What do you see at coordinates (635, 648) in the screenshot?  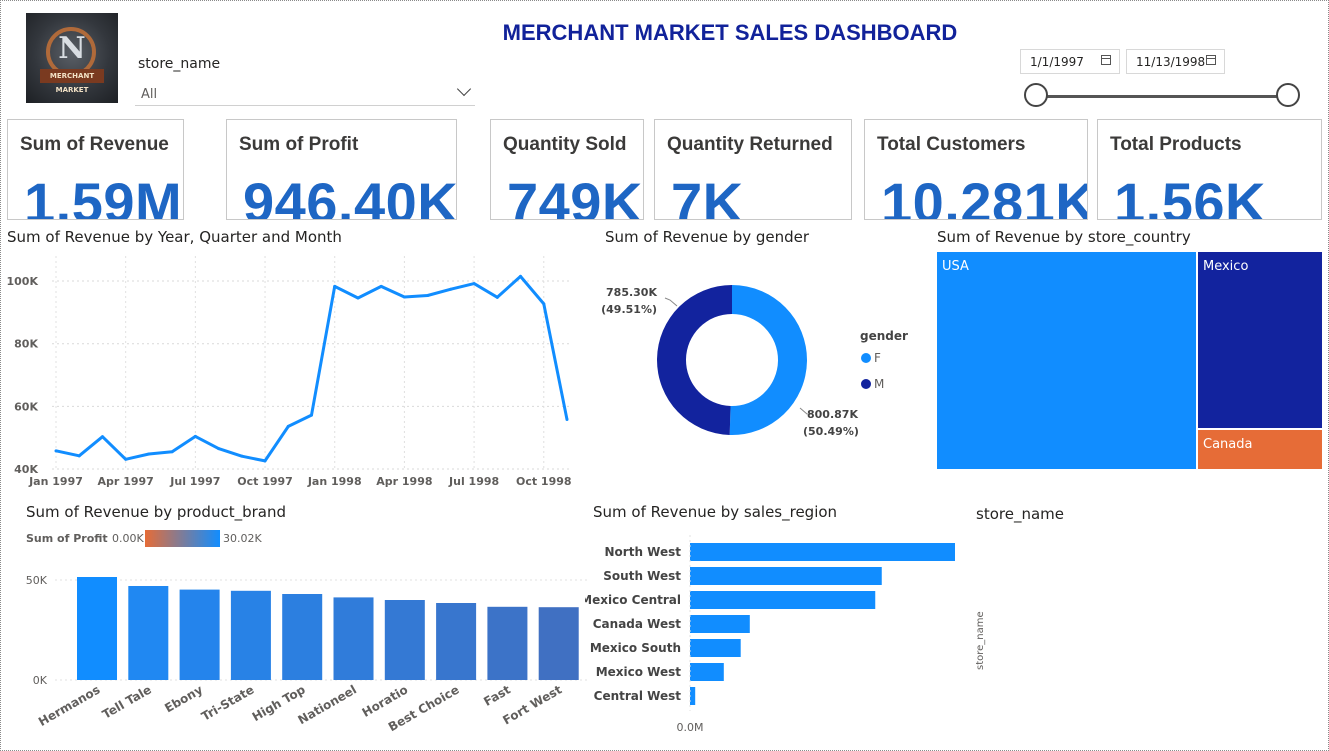 I see `region-y-tick-label: Mexico South` at bounding box center [635, 648].